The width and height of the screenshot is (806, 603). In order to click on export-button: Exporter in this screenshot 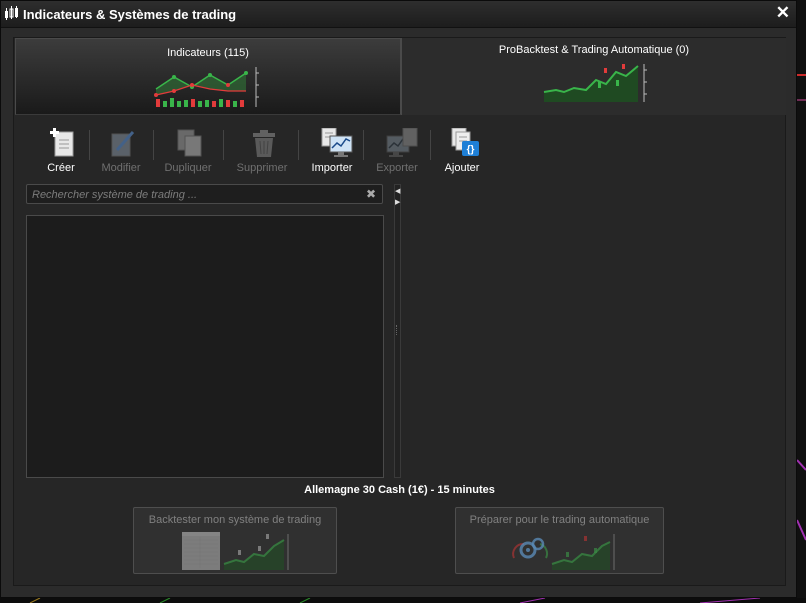, I will do `click(397, 152)`.